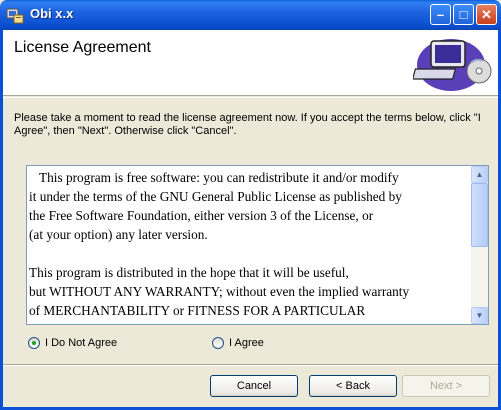 This screenshot has width=501, height=410. What do you see at coordinates (440, 14) in the screenshot?
I see `minimize-button: –` at bounding box center [440, 14].